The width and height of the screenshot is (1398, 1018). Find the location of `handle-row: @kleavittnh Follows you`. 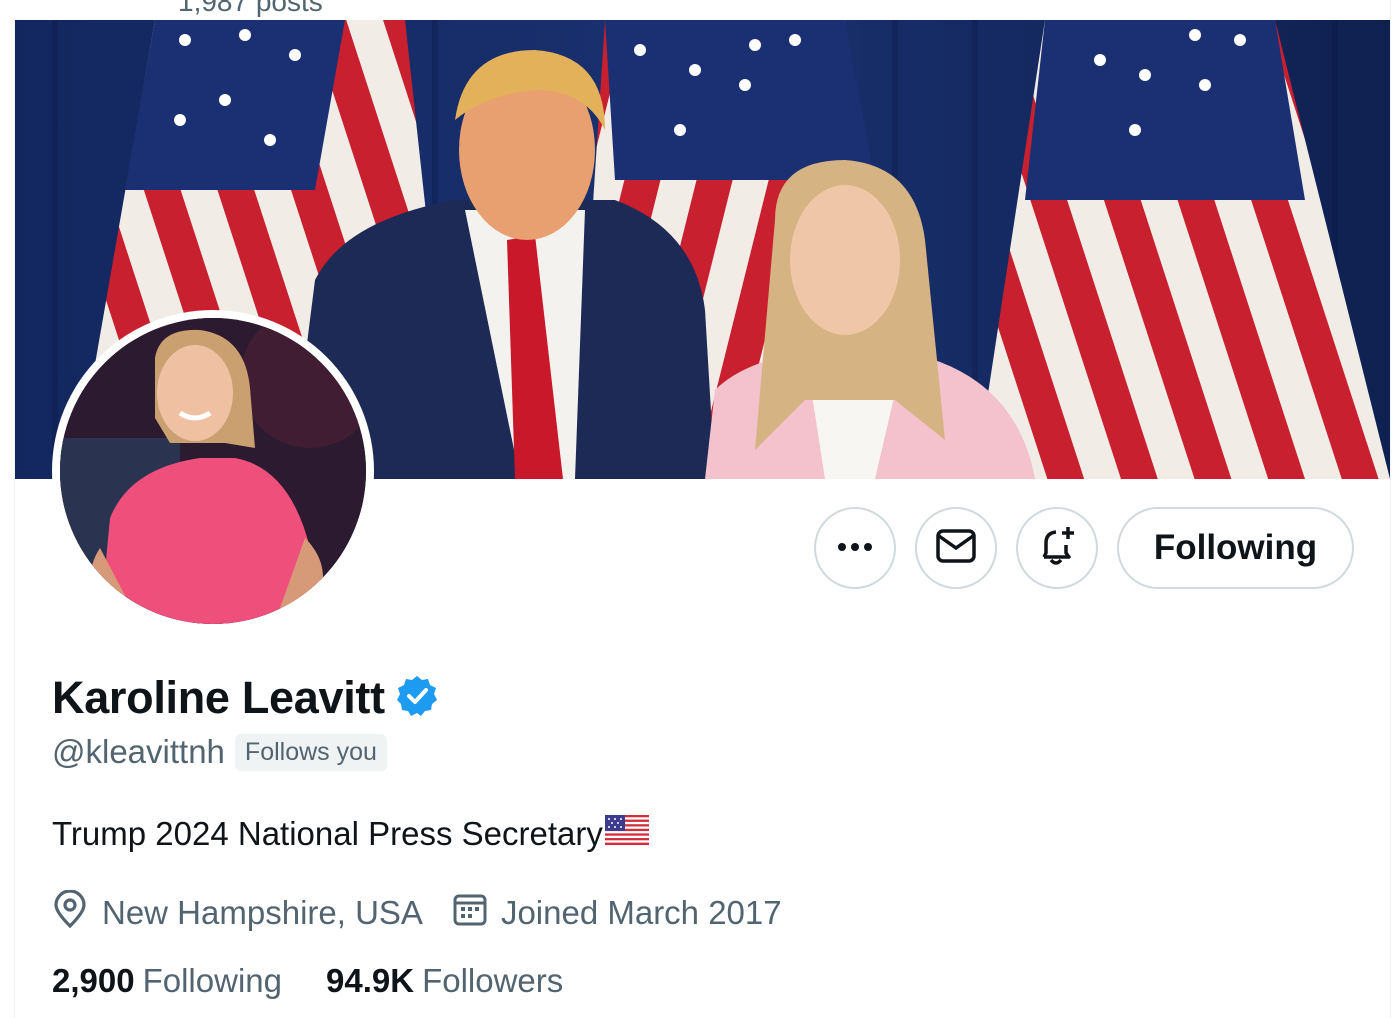

handle-row: @kleavittnh Follows you is located at coordinates (219, 752).